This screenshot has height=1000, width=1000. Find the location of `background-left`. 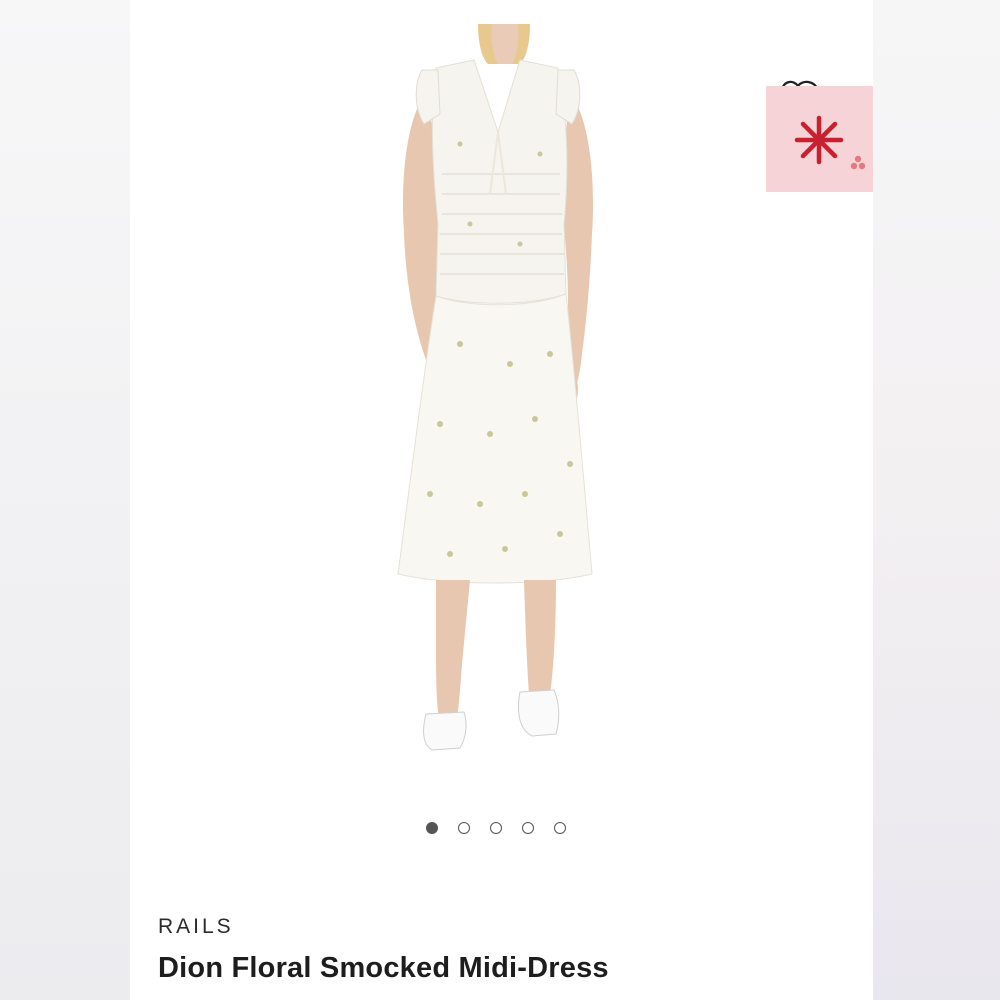

background-left is located at coordinates (65, 500).